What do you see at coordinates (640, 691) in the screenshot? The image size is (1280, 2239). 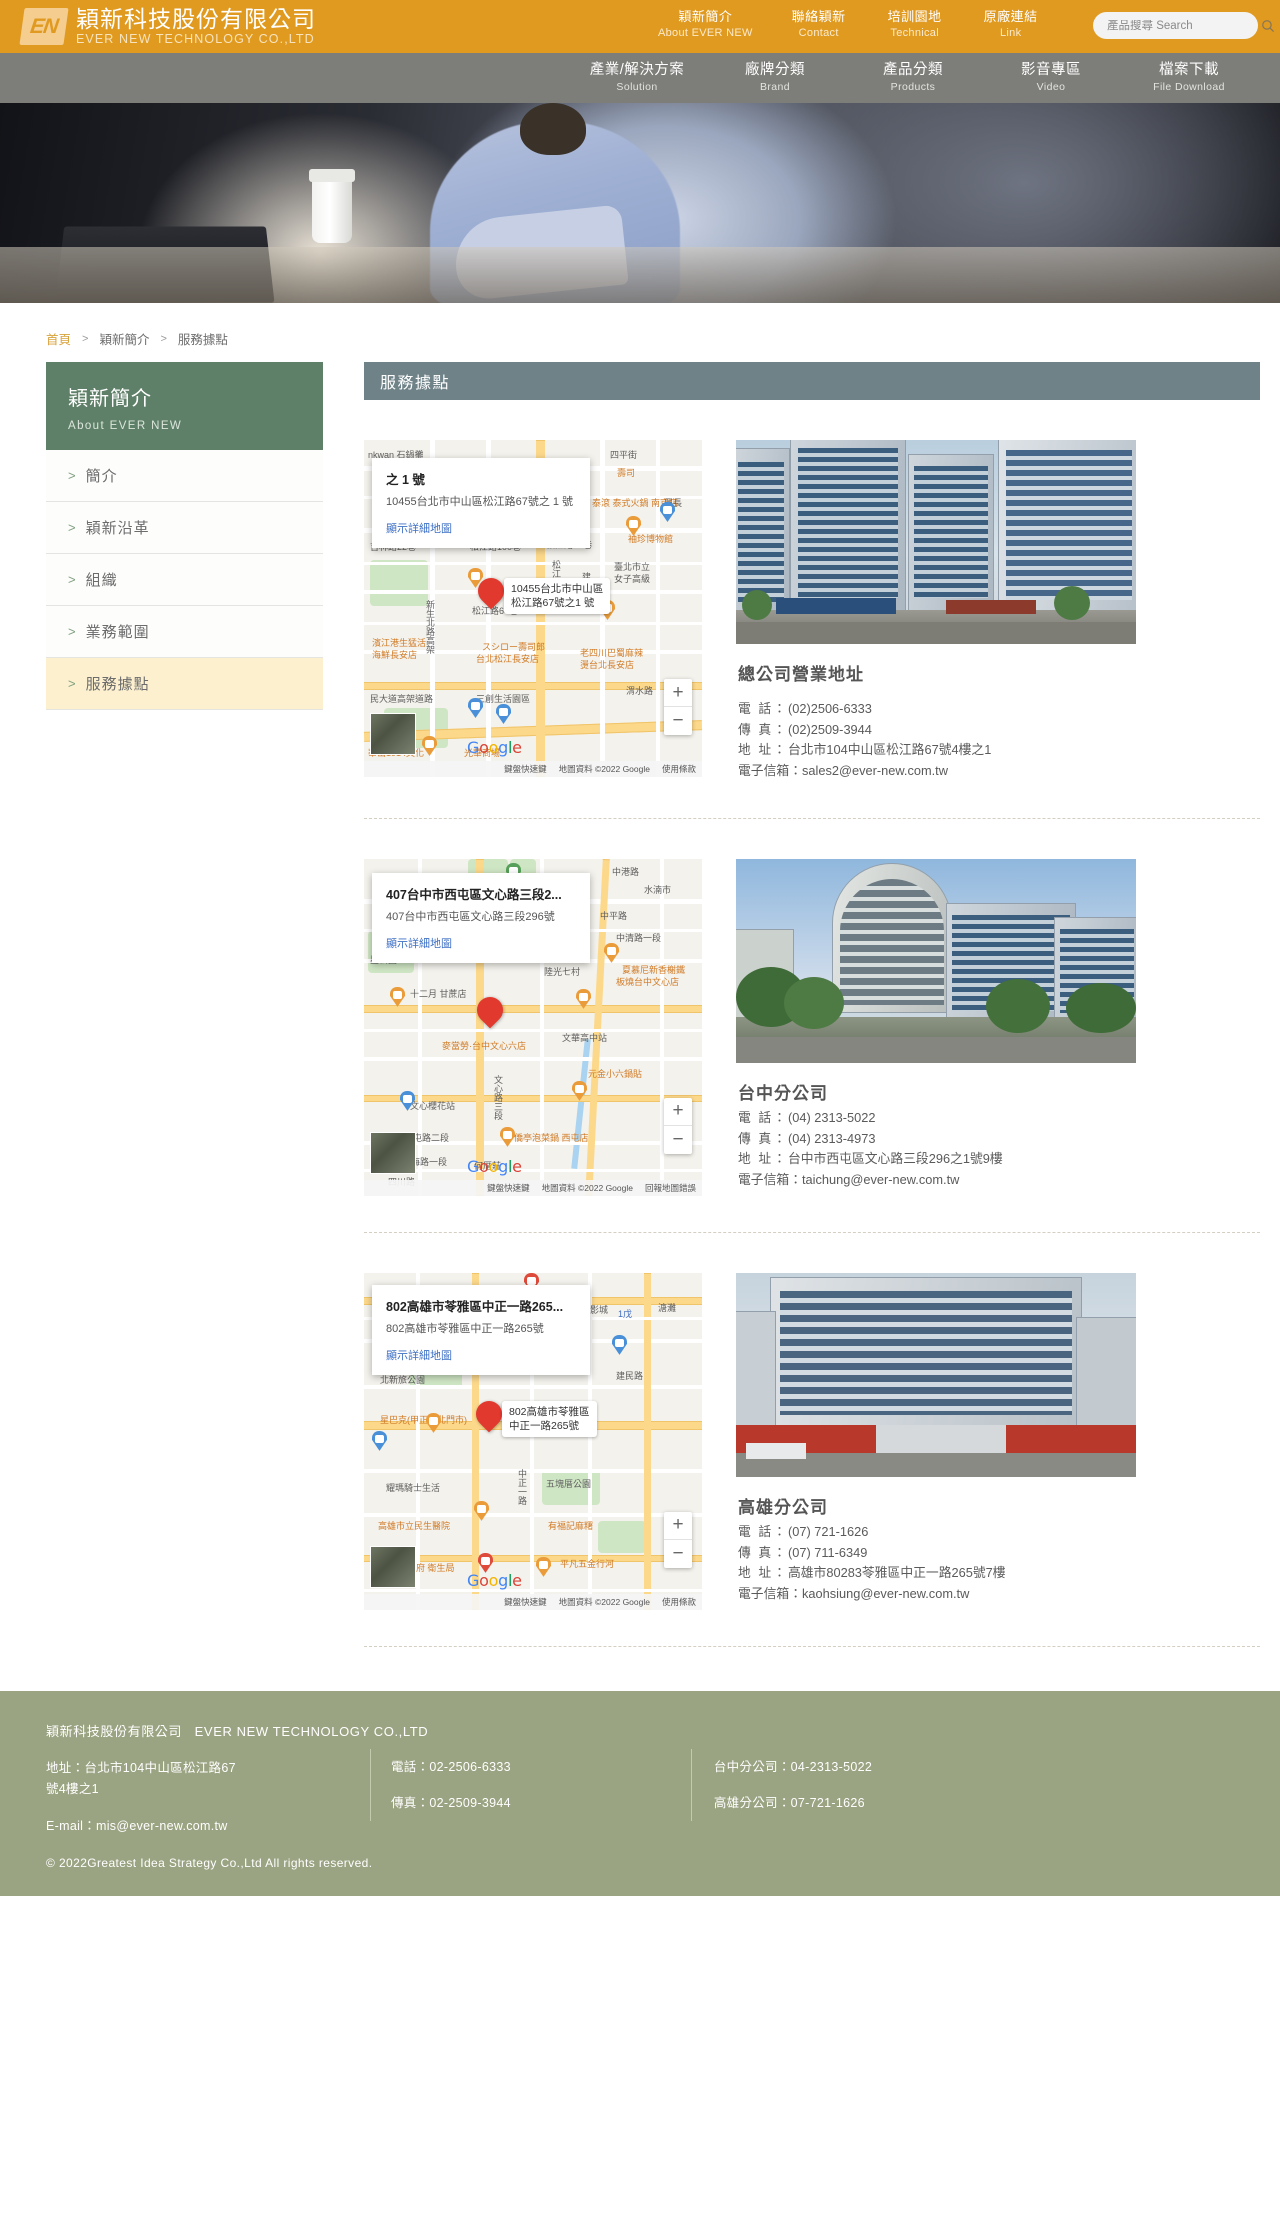 I see `map-label: 渭水路` at bounding box center [640, 691].